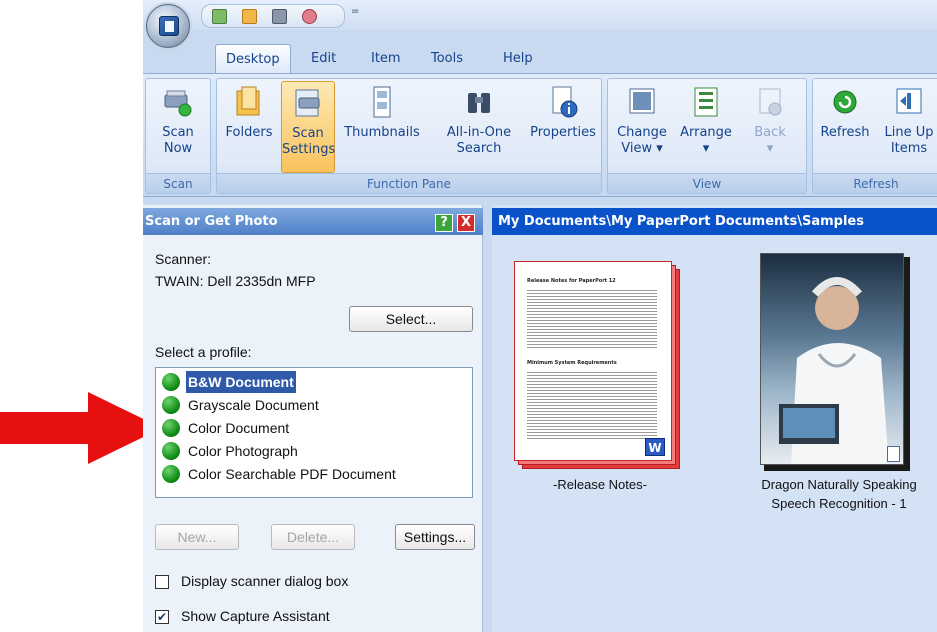  I want to click on scan-settings-button: Scan Settings, so click(308, 127).